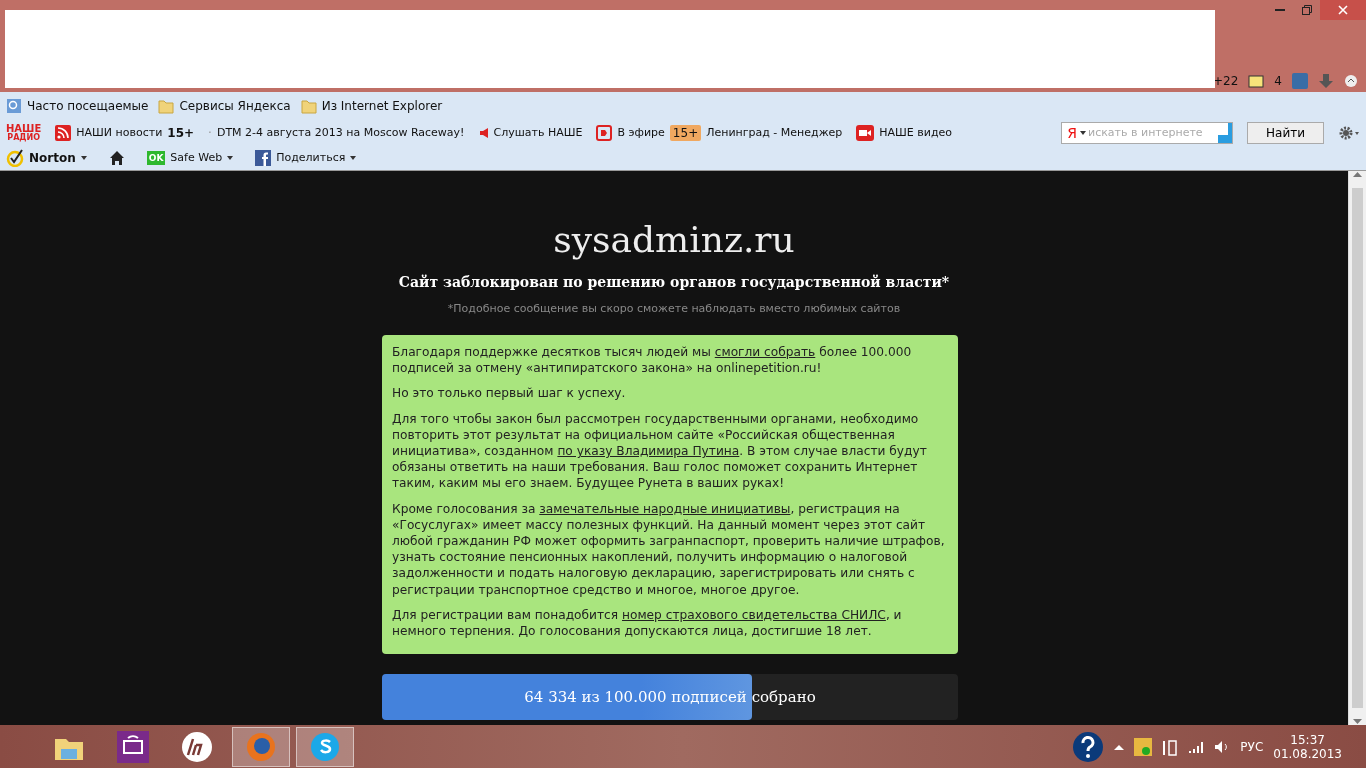  What do you see at coordinates (1279, 10) in the screenshot?
I see `minimize-icon` at bounding box center [1279, 10].